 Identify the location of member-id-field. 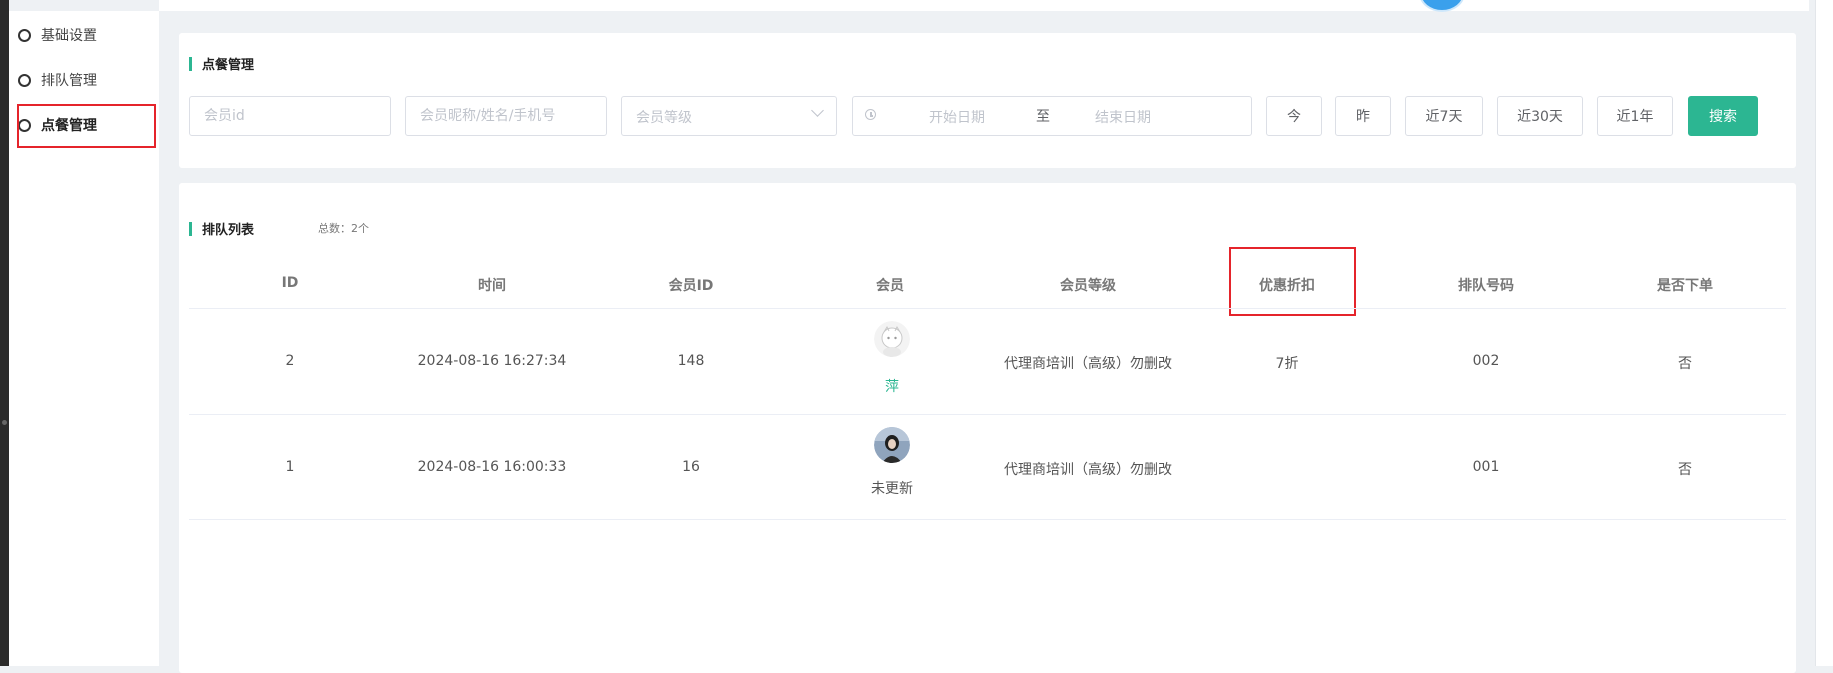
(290, 116).